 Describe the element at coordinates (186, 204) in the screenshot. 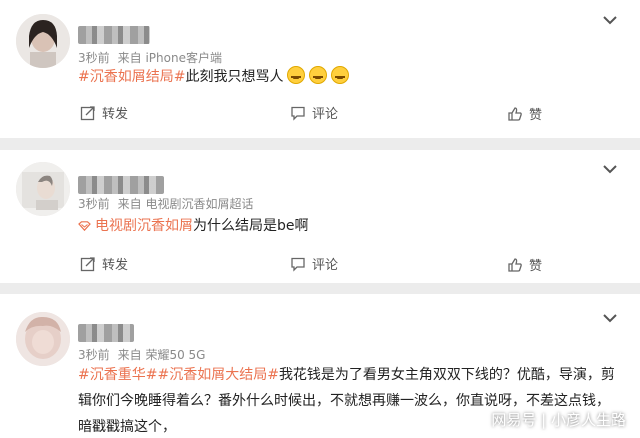

I see `post-source: 来自 电视剧沉香如屑超话` at that location.